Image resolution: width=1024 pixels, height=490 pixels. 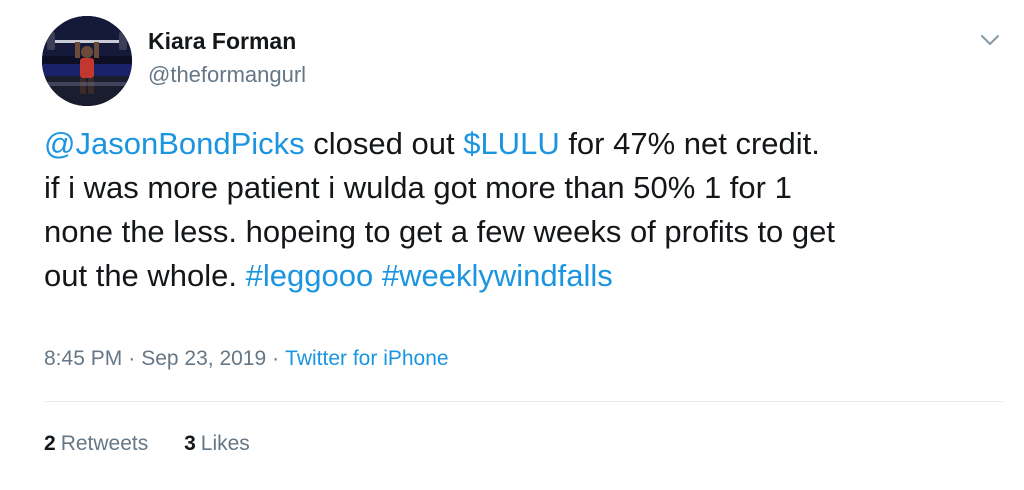 I want to click on tweet-time: 8:45 PM, so click(x=83, y=358).